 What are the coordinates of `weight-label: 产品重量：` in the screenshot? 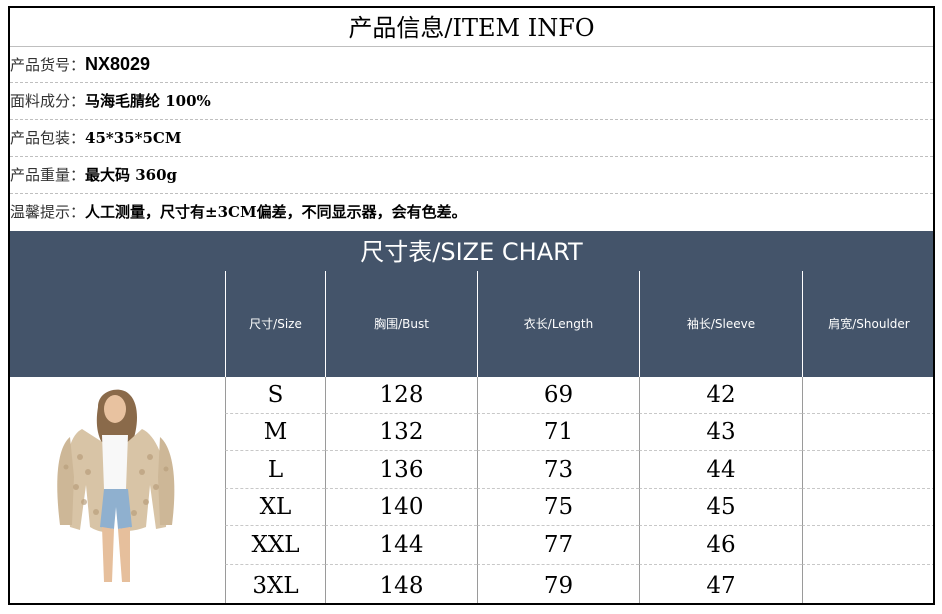 It's located at (48, 175).